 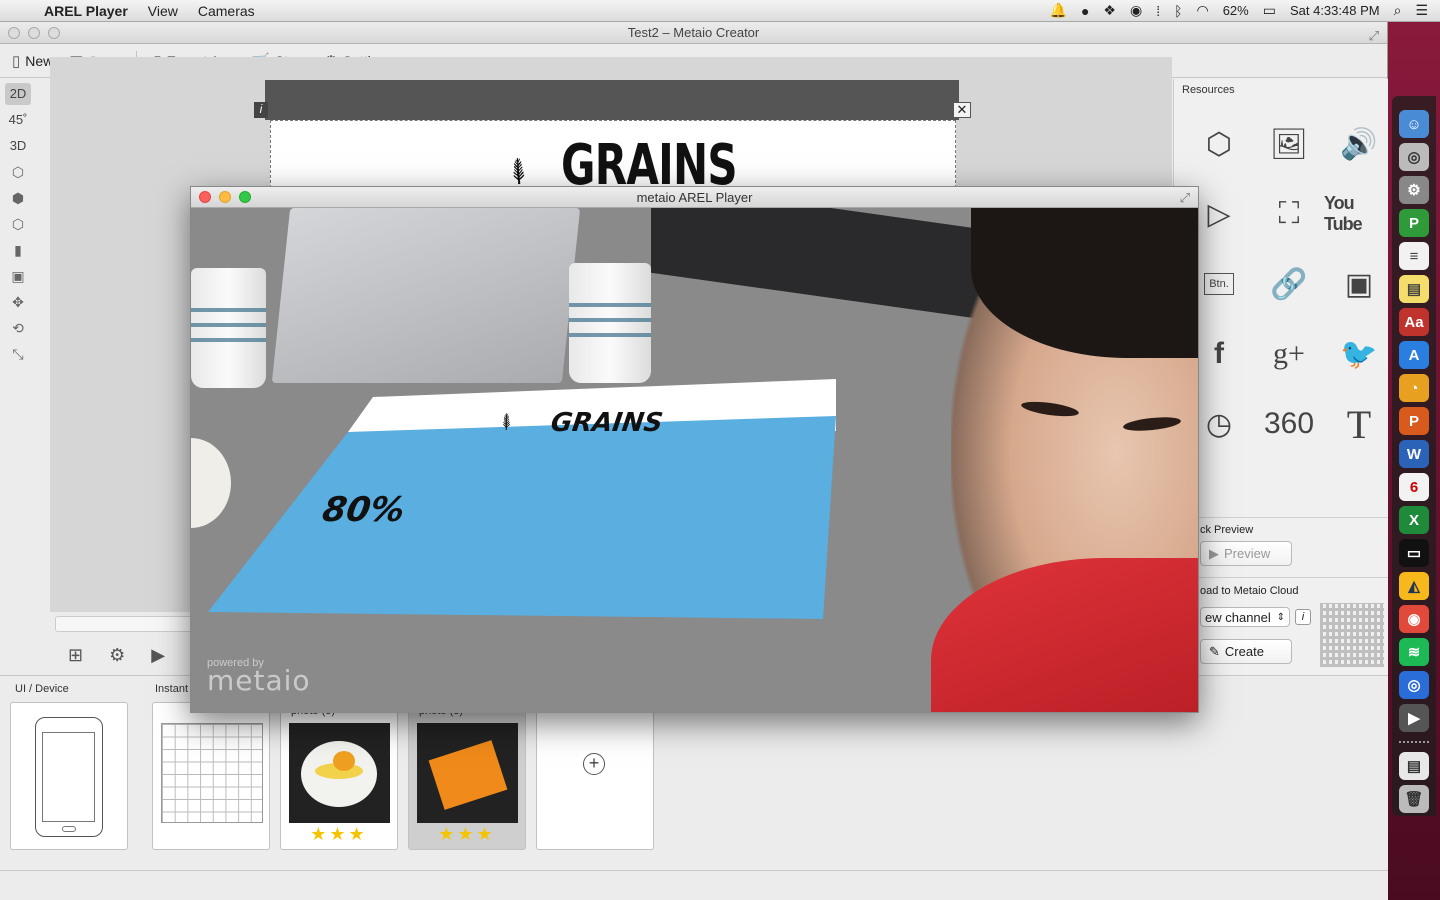 I want to click on app-store-icon: A, so click(x=1414, y=355).